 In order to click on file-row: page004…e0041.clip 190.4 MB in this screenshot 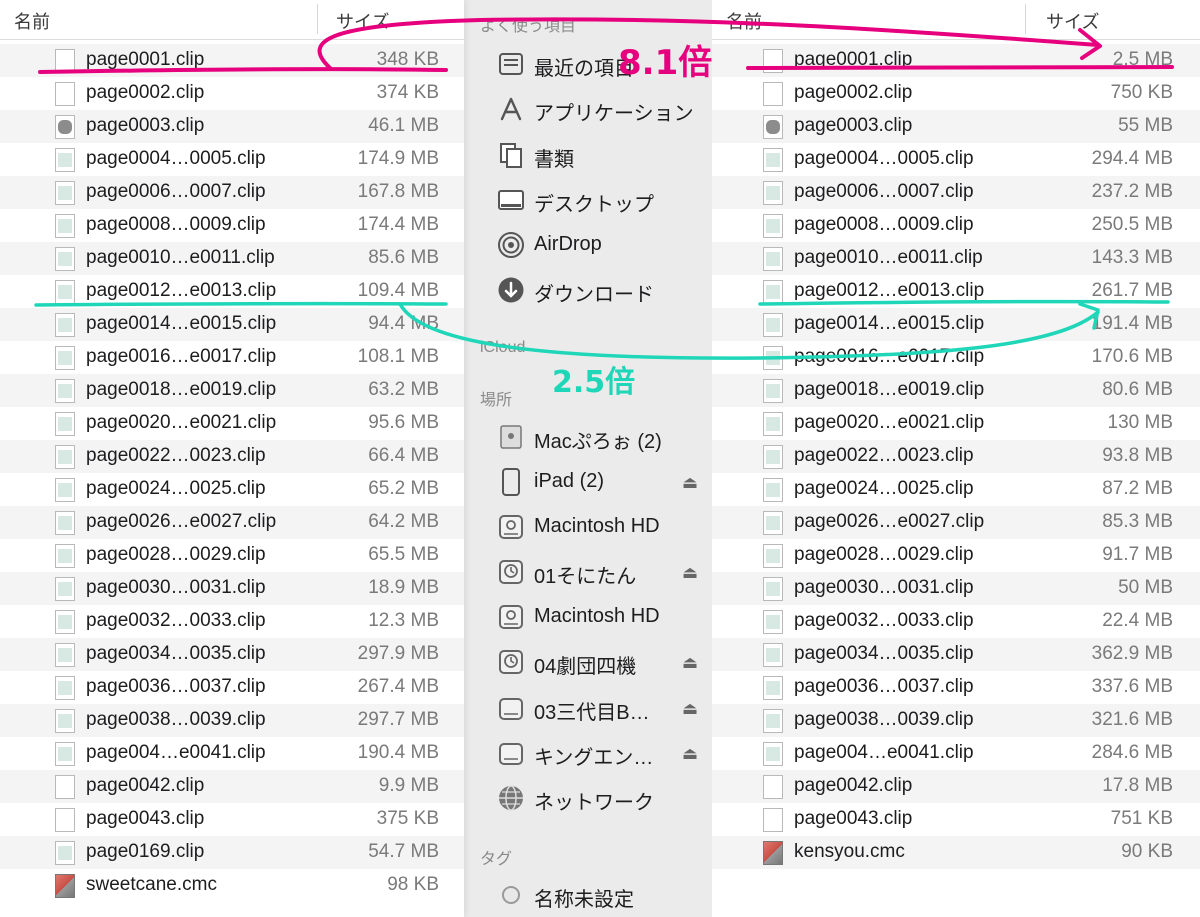, I will do `click(232, 753)`.